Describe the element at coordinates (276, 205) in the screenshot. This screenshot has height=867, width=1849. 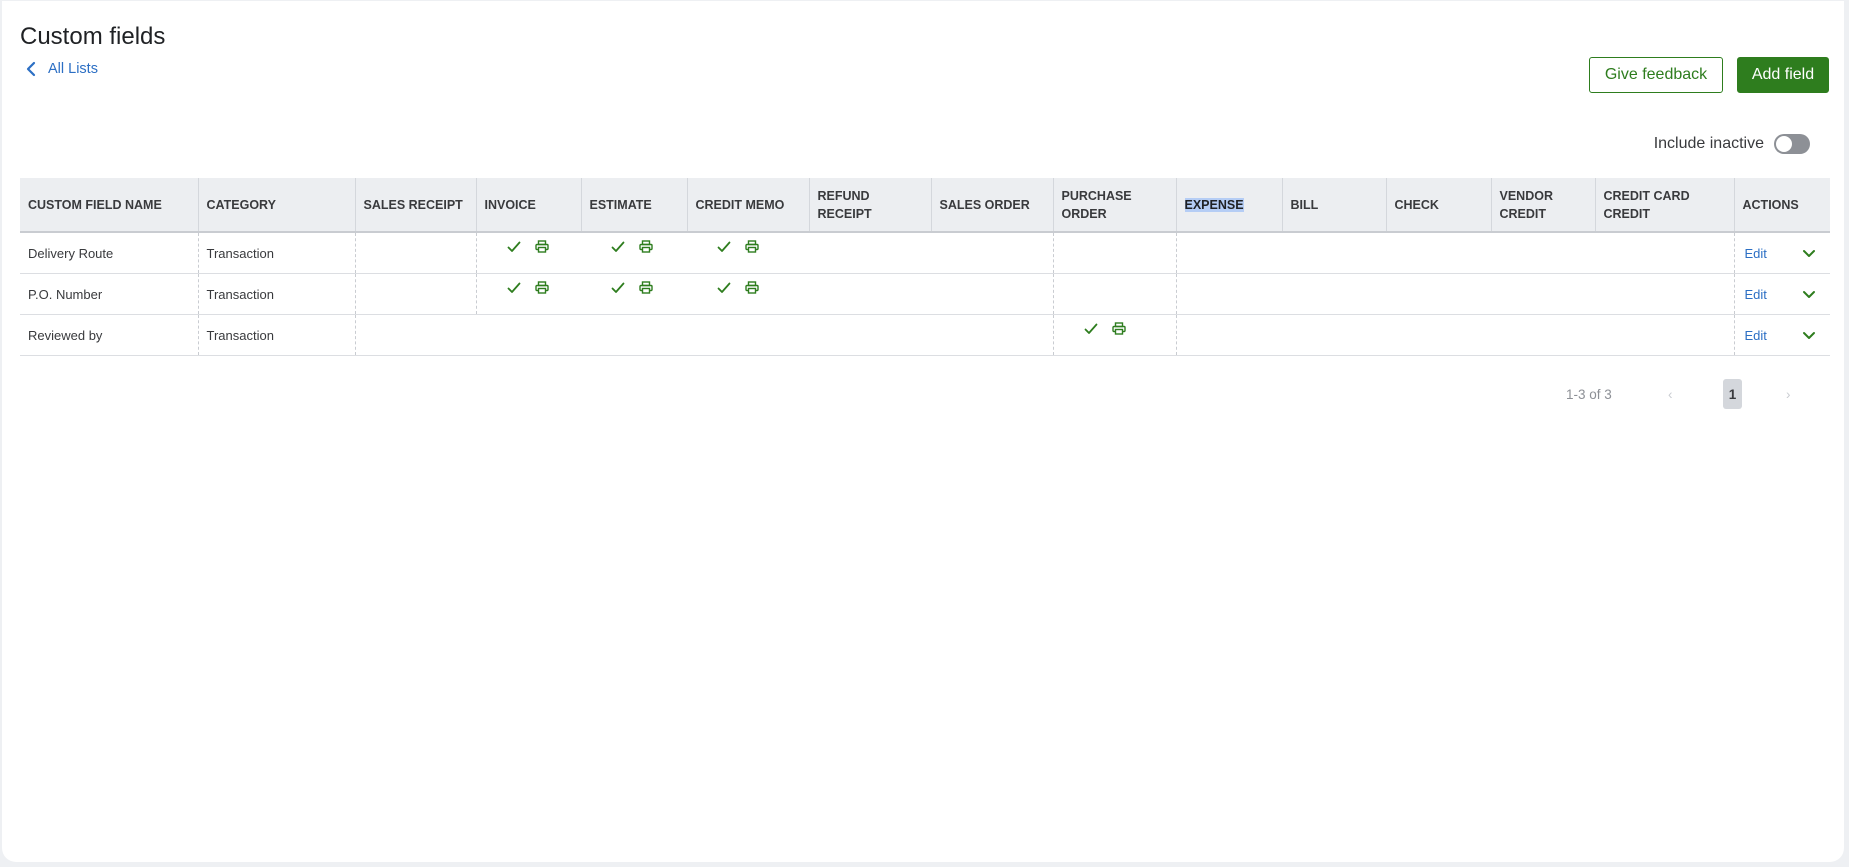
I see `col-category: CATEGORY` at that location.